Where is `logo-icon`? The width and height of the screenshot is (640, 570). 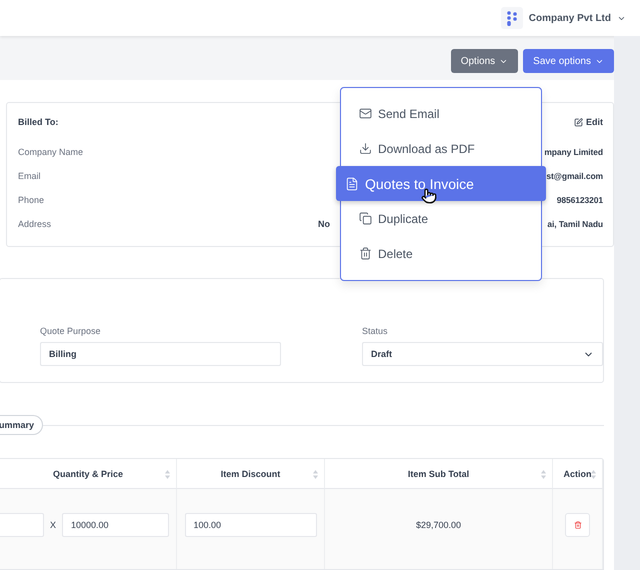
logo-icon is located at coordinates (511, 18).